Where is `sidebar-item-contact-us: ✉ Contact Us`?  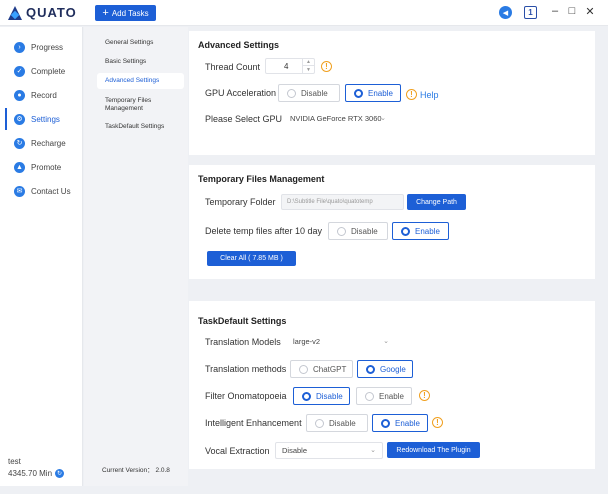 sidebar-item-contact-us: ✉ Contact Us is located at coordinates (41, 191).